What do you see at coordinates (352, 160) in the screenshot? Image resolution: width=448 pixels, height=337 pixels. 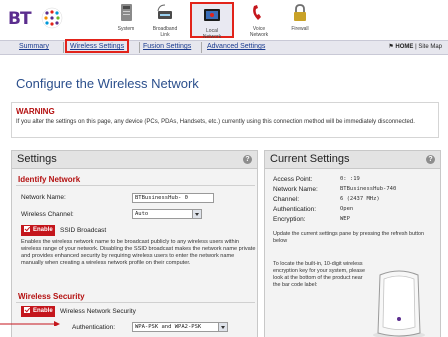 I see `current-settings-header: Current Settings ?` at bounding box center [352, 160].